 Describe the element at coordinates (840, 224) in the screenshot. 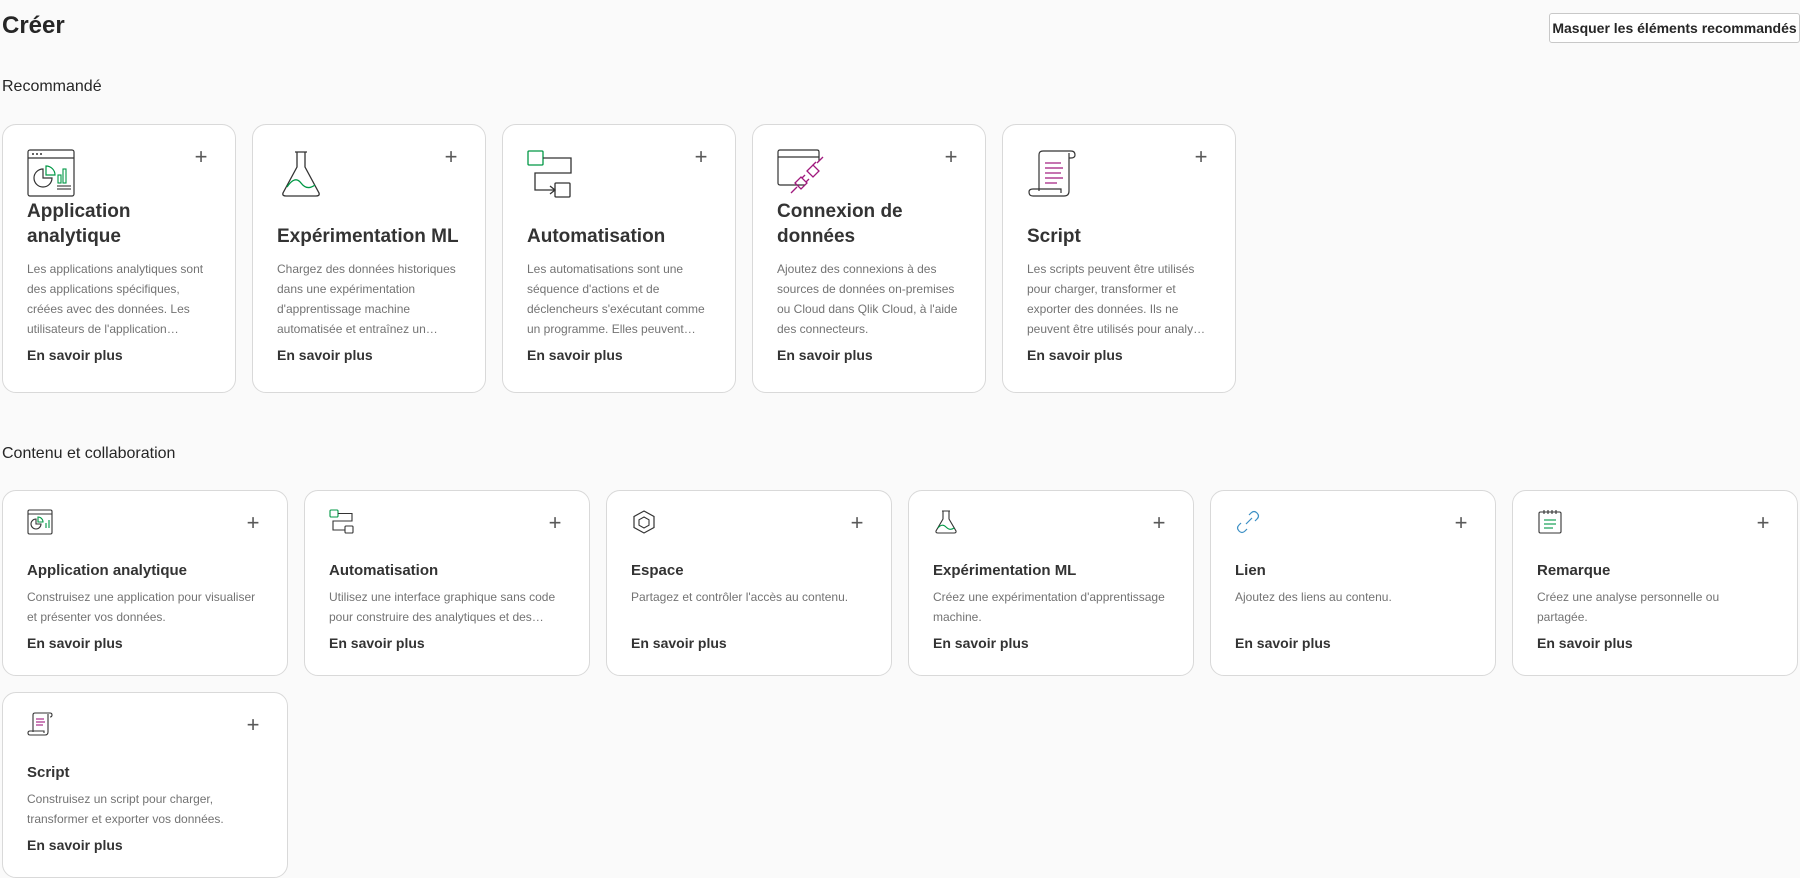

I see `card-title: Connexion de données` at that location.